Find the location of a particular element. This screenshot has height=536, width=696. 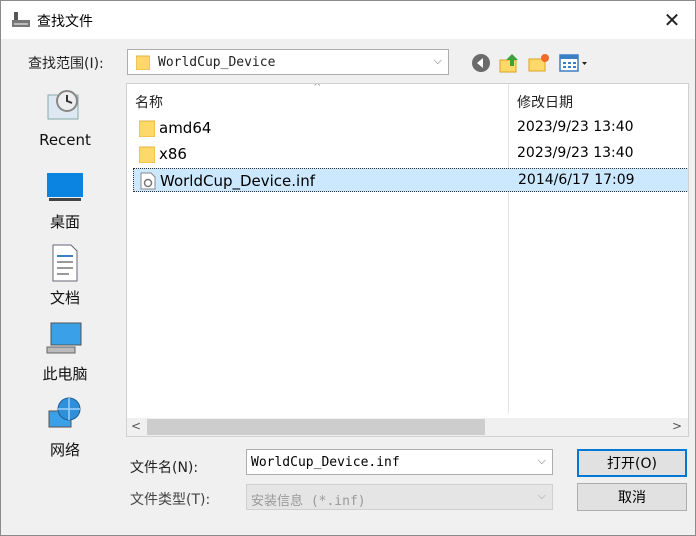

title-bar: 查找文件 ✕ is located at coordinates (348, 20).